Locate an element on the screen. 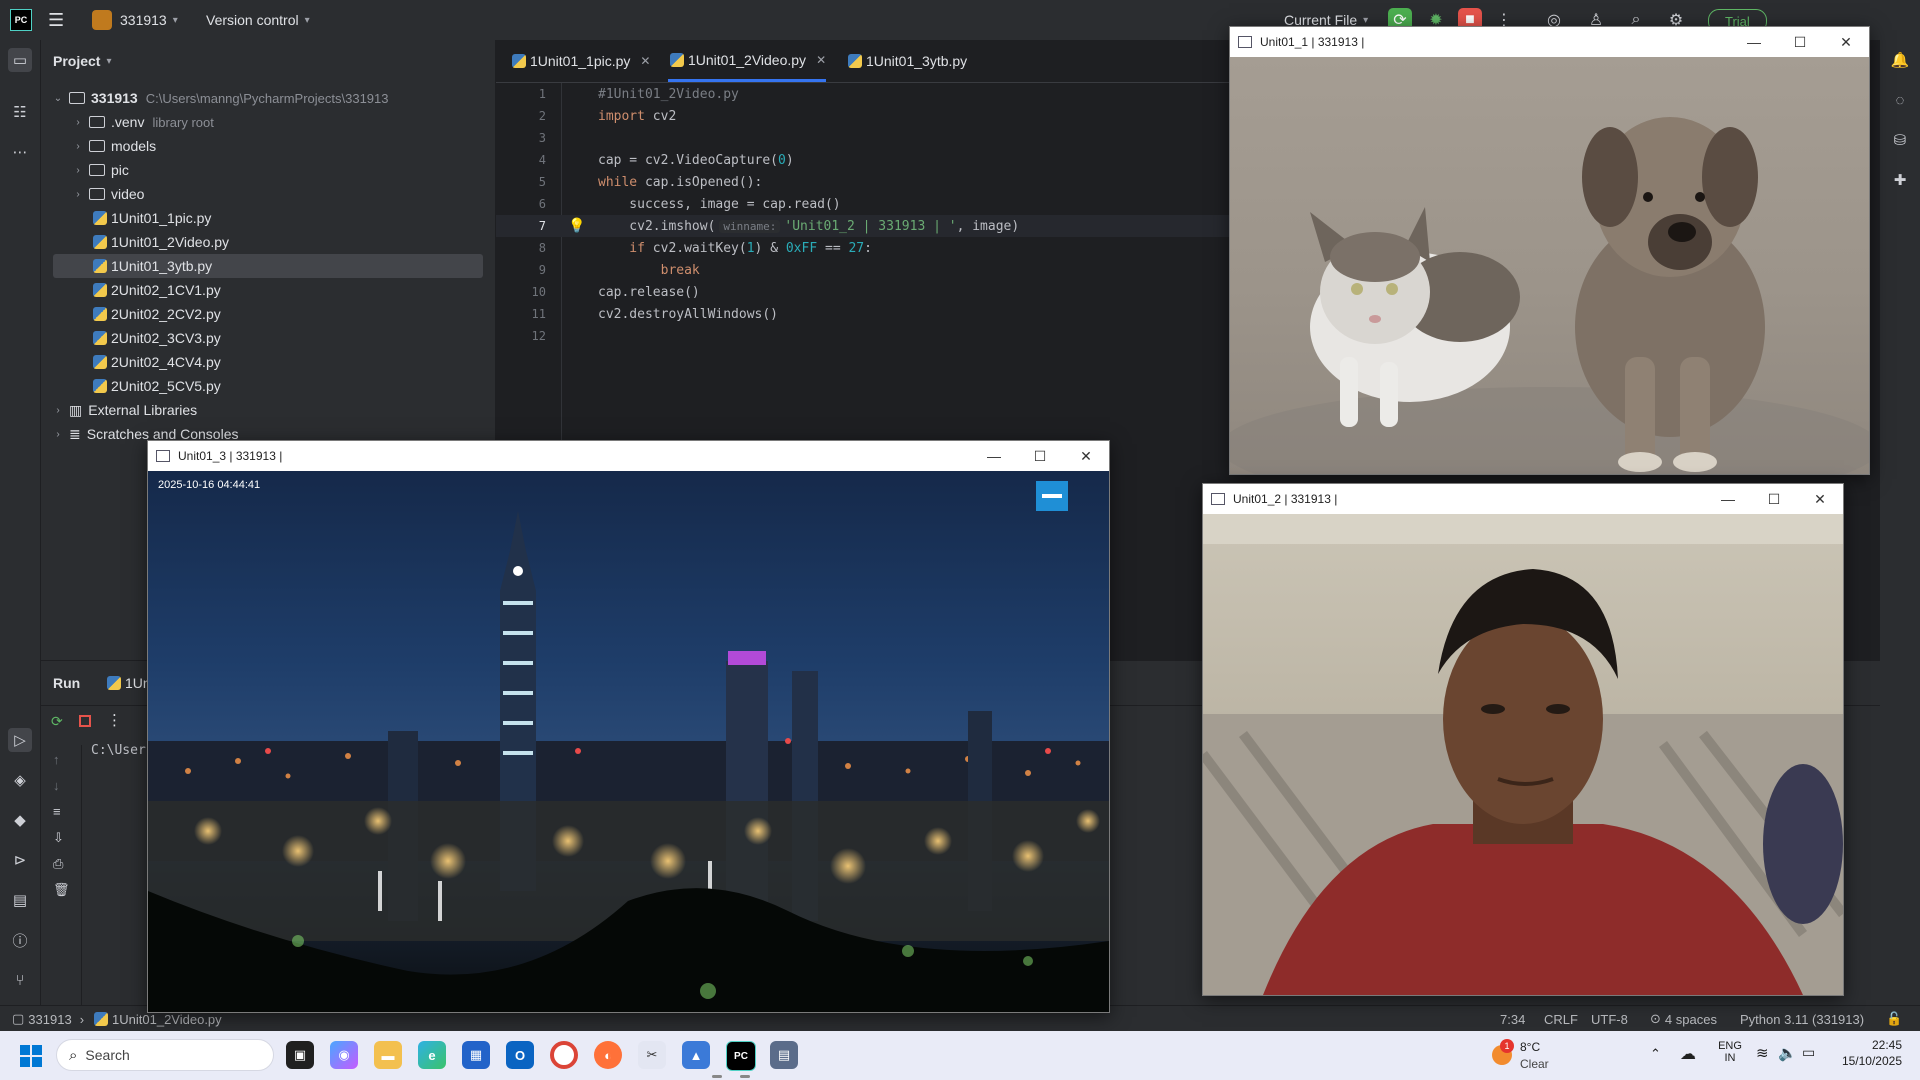 The width and height of the screenshot is (1920, 1080). wifi-icon: ≋ is located at coordinates (1762, 1053).